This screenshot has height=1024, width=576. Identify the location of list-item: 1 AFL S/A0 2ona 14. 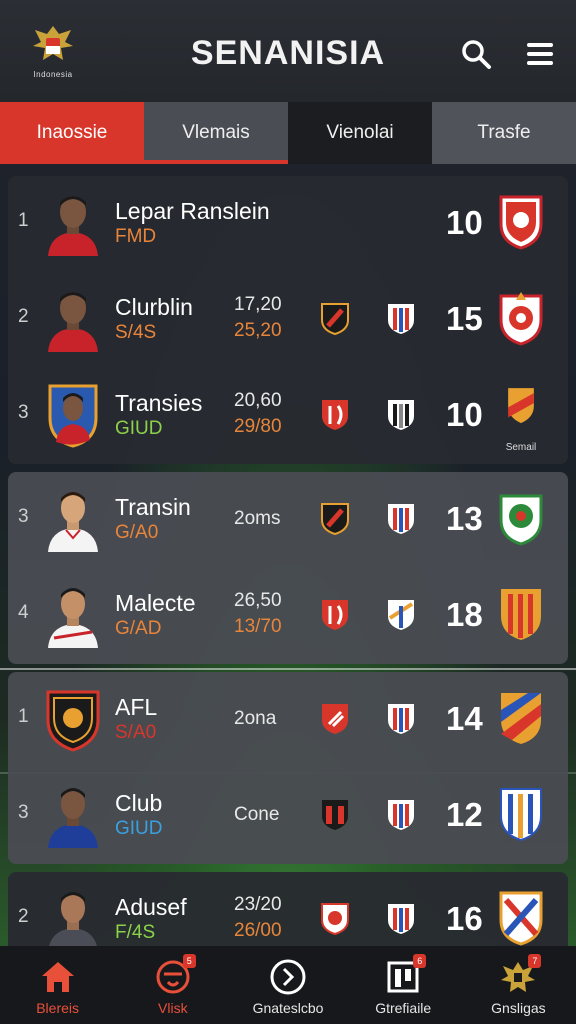
(288, 720).